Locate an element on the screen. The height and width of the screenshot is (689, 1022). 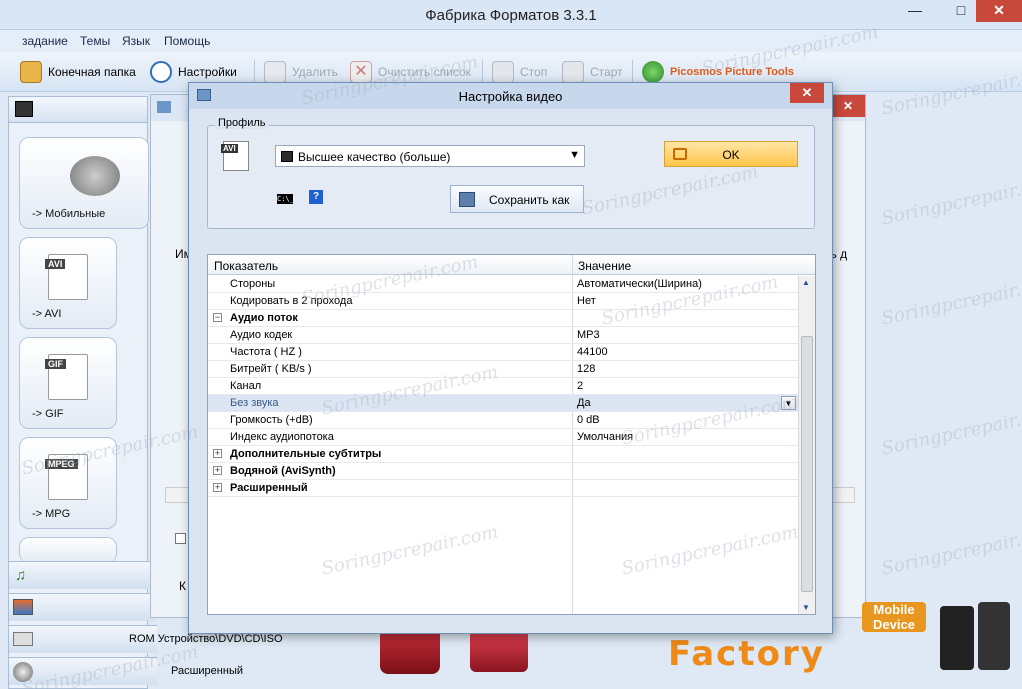
stop-label: Стоп is located at coordinates (534, 72).